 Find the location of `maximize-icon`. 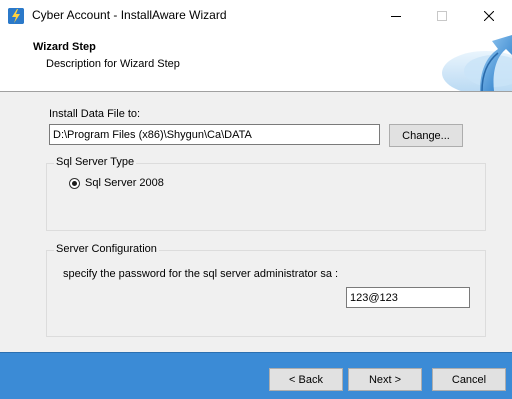

maximize-icon is located at coordinates (442, 15).